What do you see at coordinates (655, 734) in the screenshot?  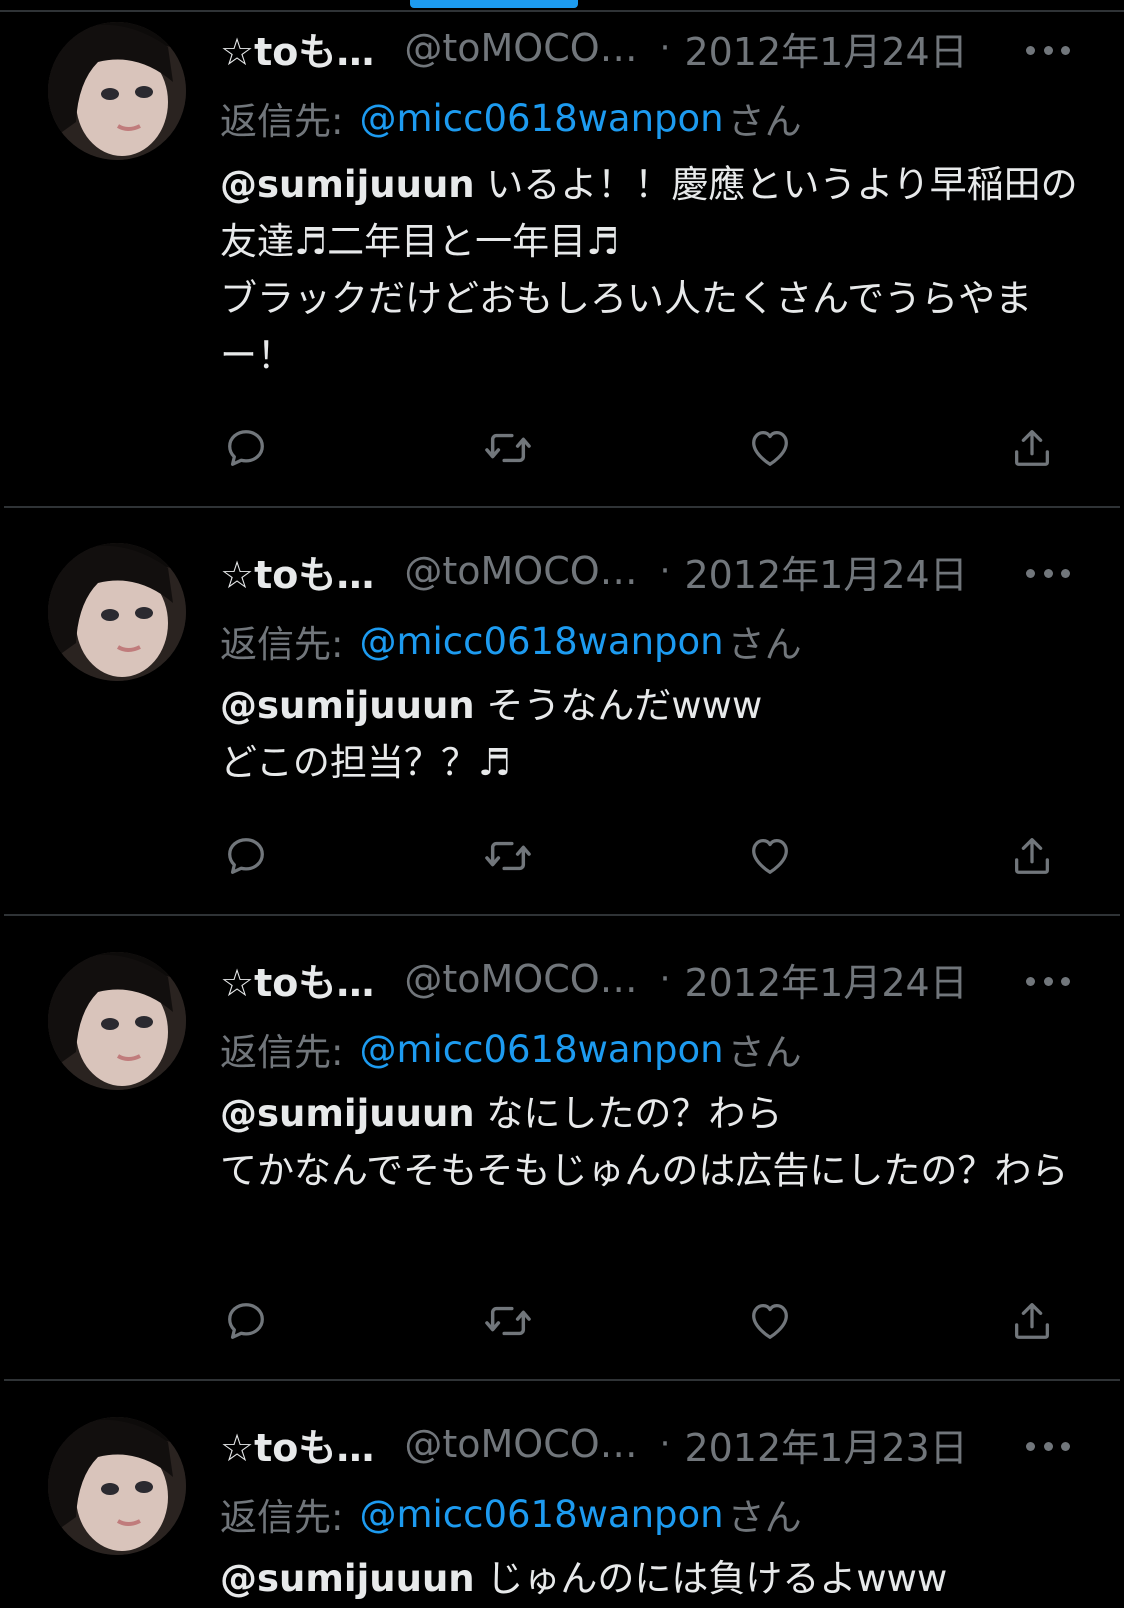 I see `tweet-text: @sumijuuun そうなんだwww どこの担当？？♬` at bounding box center [655, 734].